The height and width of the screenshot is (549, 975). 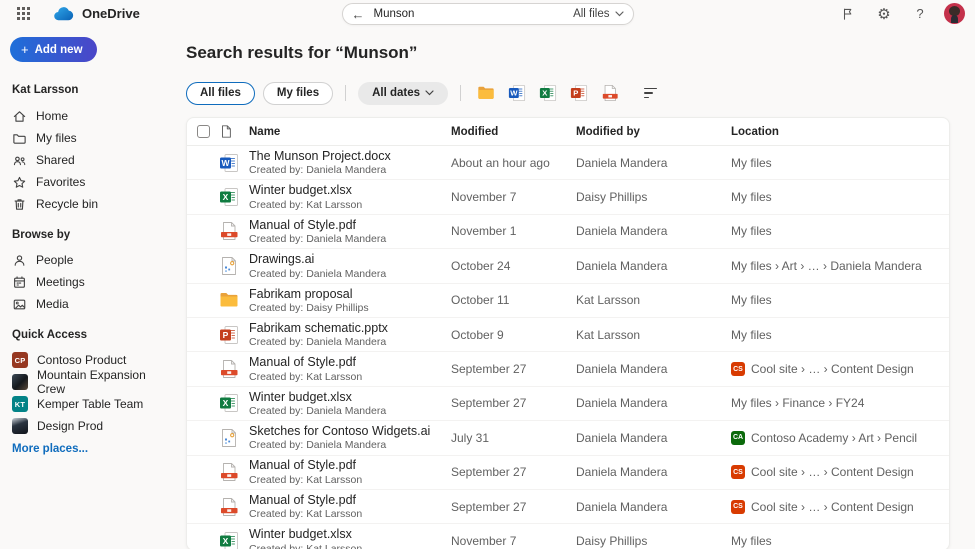 I want to click on svg-text: X, so click(x=545, y=93).